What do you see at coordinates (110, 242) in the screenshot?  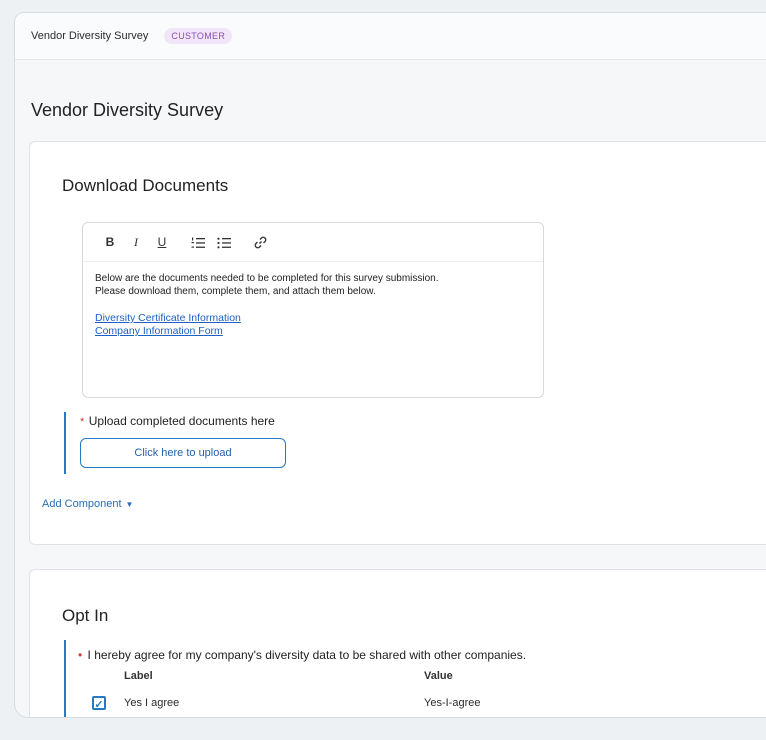 I see `bold-button: B` at bounding box center [110, 242].